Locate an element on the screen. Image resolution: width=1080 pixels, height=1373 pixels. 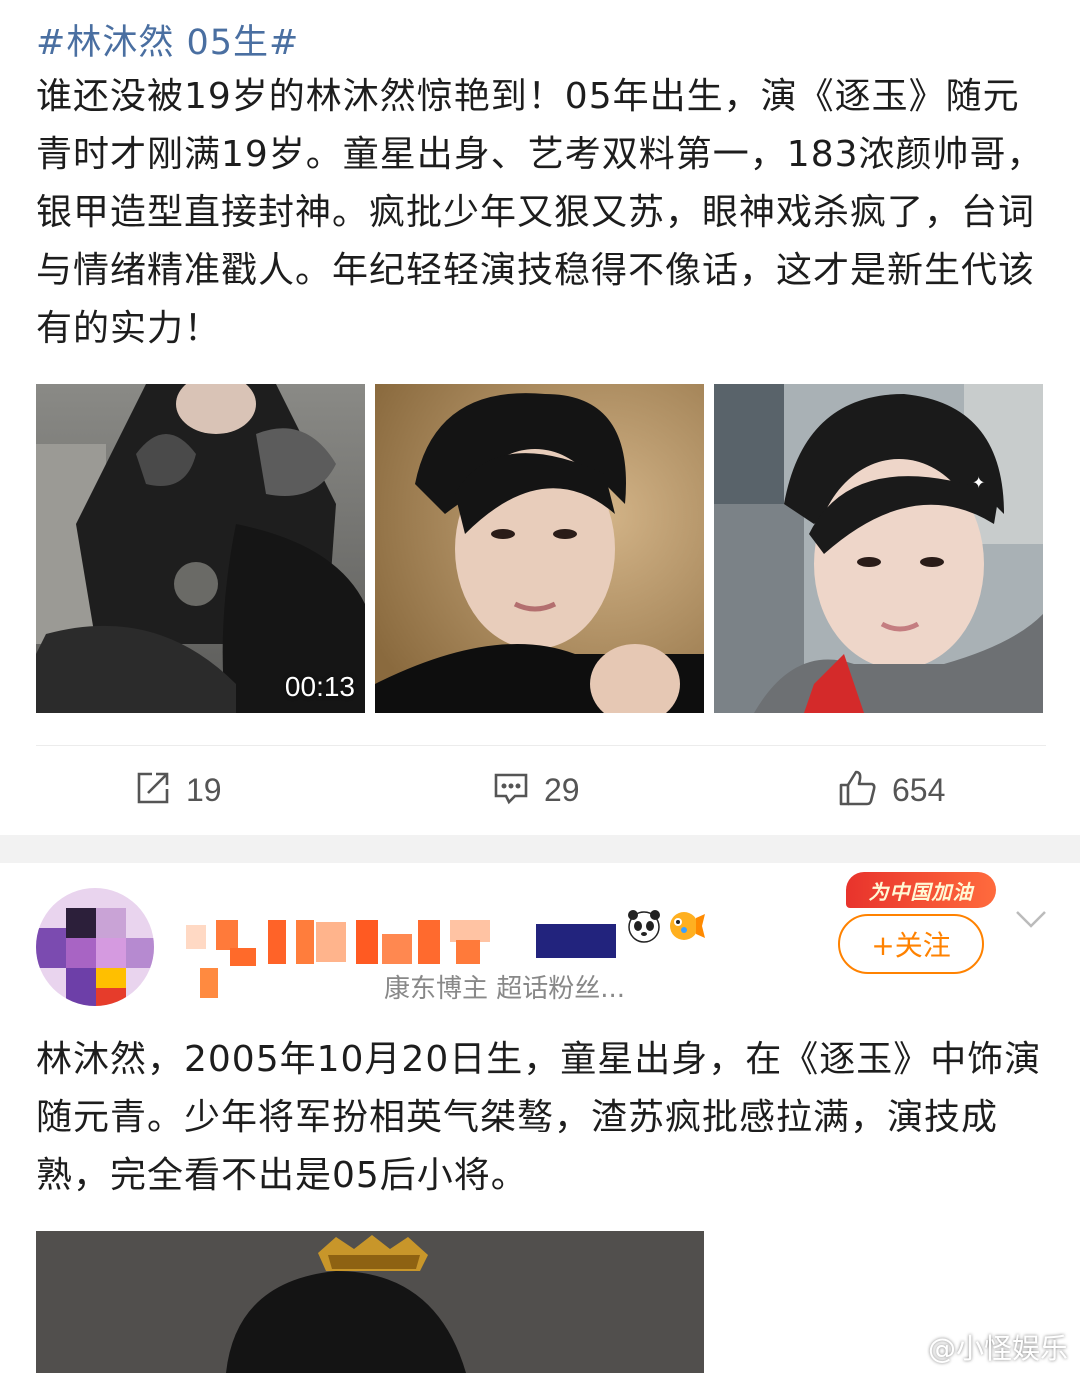
post-image-large is located at coordinates (370, 1302).